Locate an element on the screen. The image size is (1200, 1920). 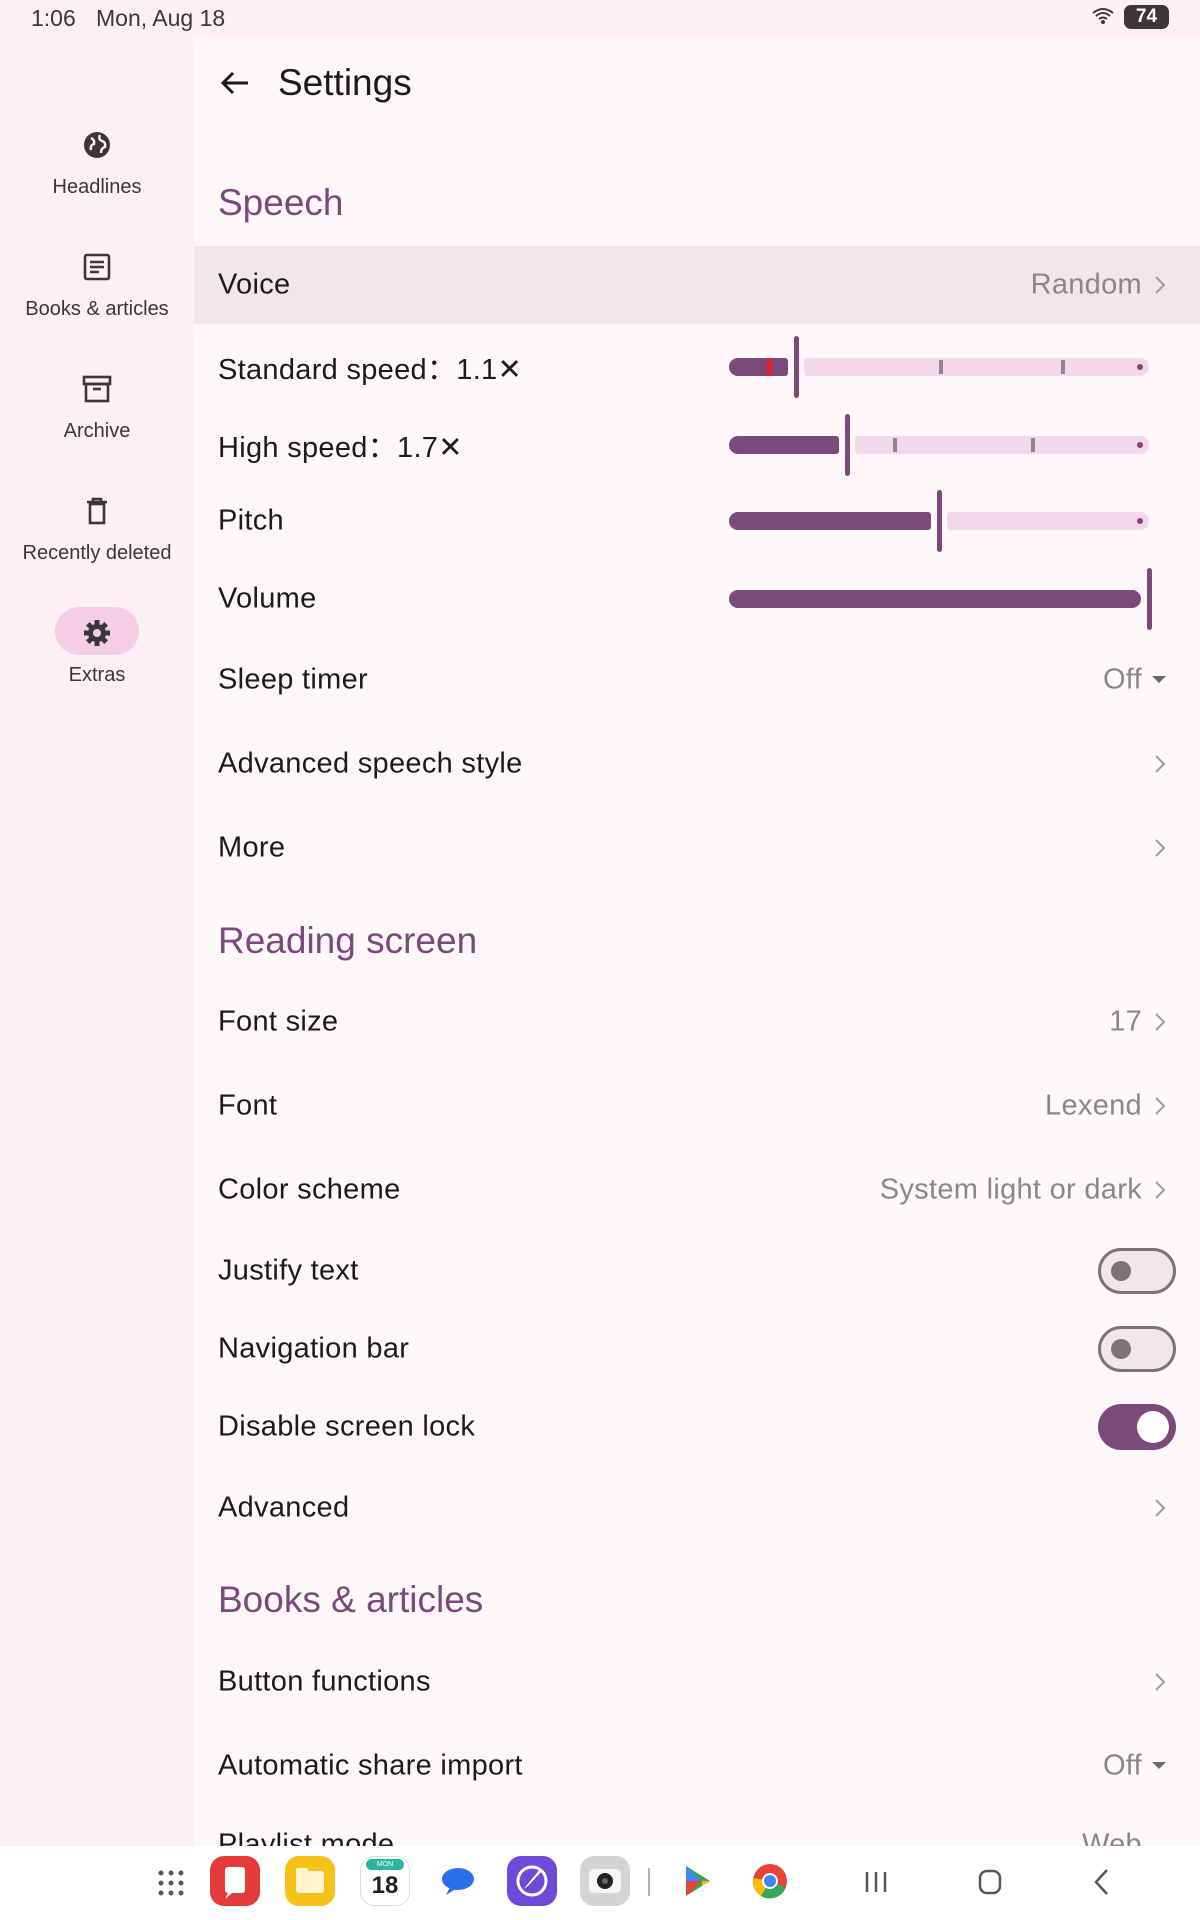
setting-label: Button functions is located at coordinates (324, 1681).